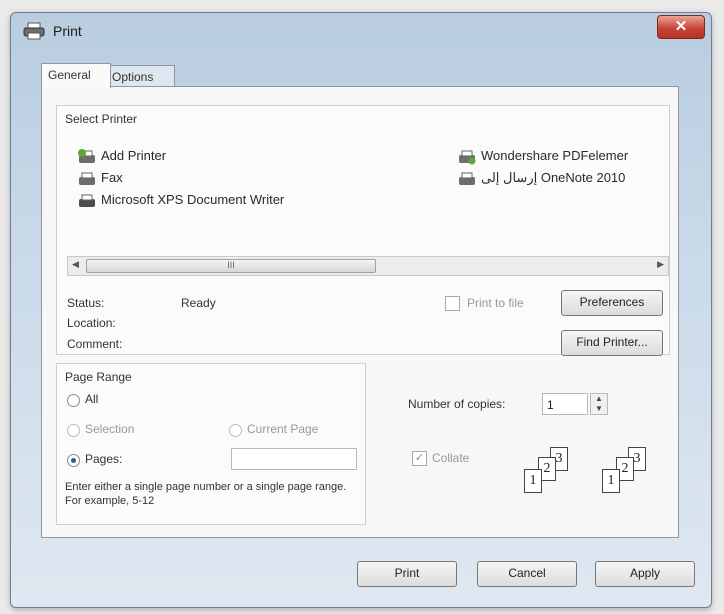 This screenshot has height=614, width=724. I want to click on close-button: ✕, so click(681, 27).